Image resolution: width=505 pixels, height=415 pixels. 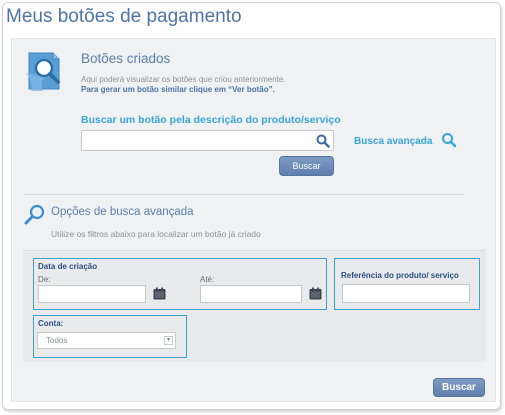 I want to click on chevron-down-icon: ▼, so click(x=168, y=340).